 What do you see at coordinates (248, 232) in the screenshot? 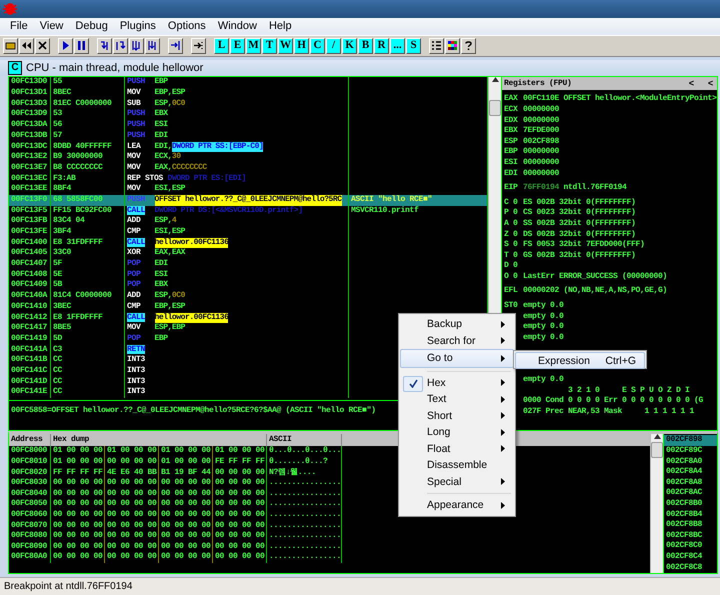
I see `disassembly-row: 00FC13FE 3BF4 CMP ESI,ESP` at bounding box center [248, 232].